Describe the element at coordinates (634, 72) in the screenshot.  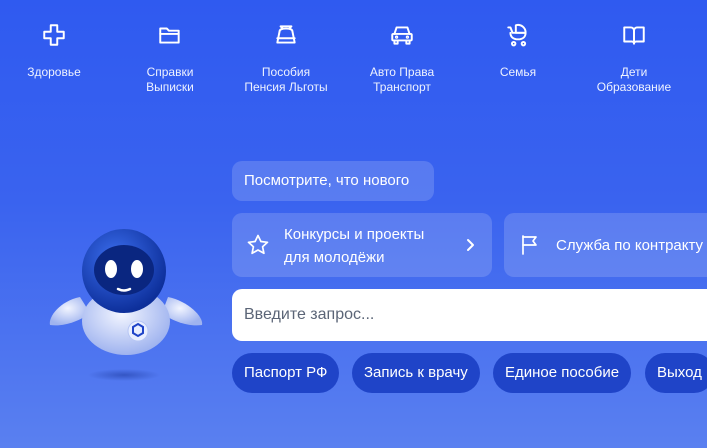
I see `category-label: Дети` at that location.